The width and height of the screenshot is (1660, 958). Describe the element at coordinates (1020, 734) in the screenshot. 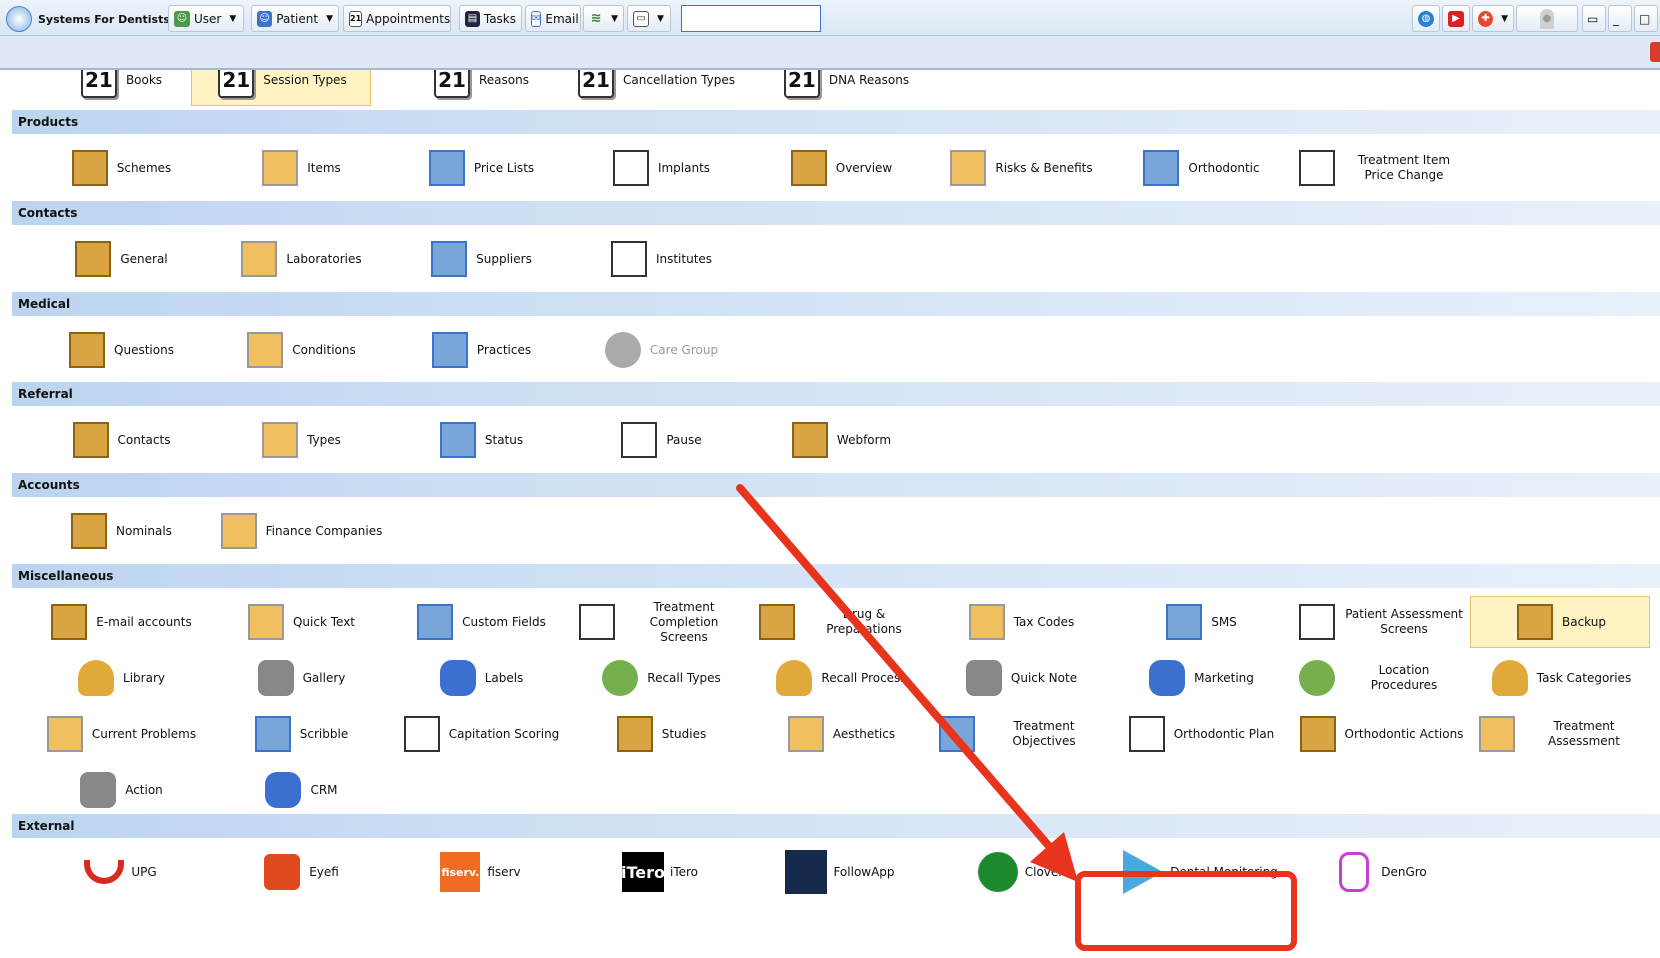

I see `misc-treatment-objectives-item: Treatment Objectives` at that location.